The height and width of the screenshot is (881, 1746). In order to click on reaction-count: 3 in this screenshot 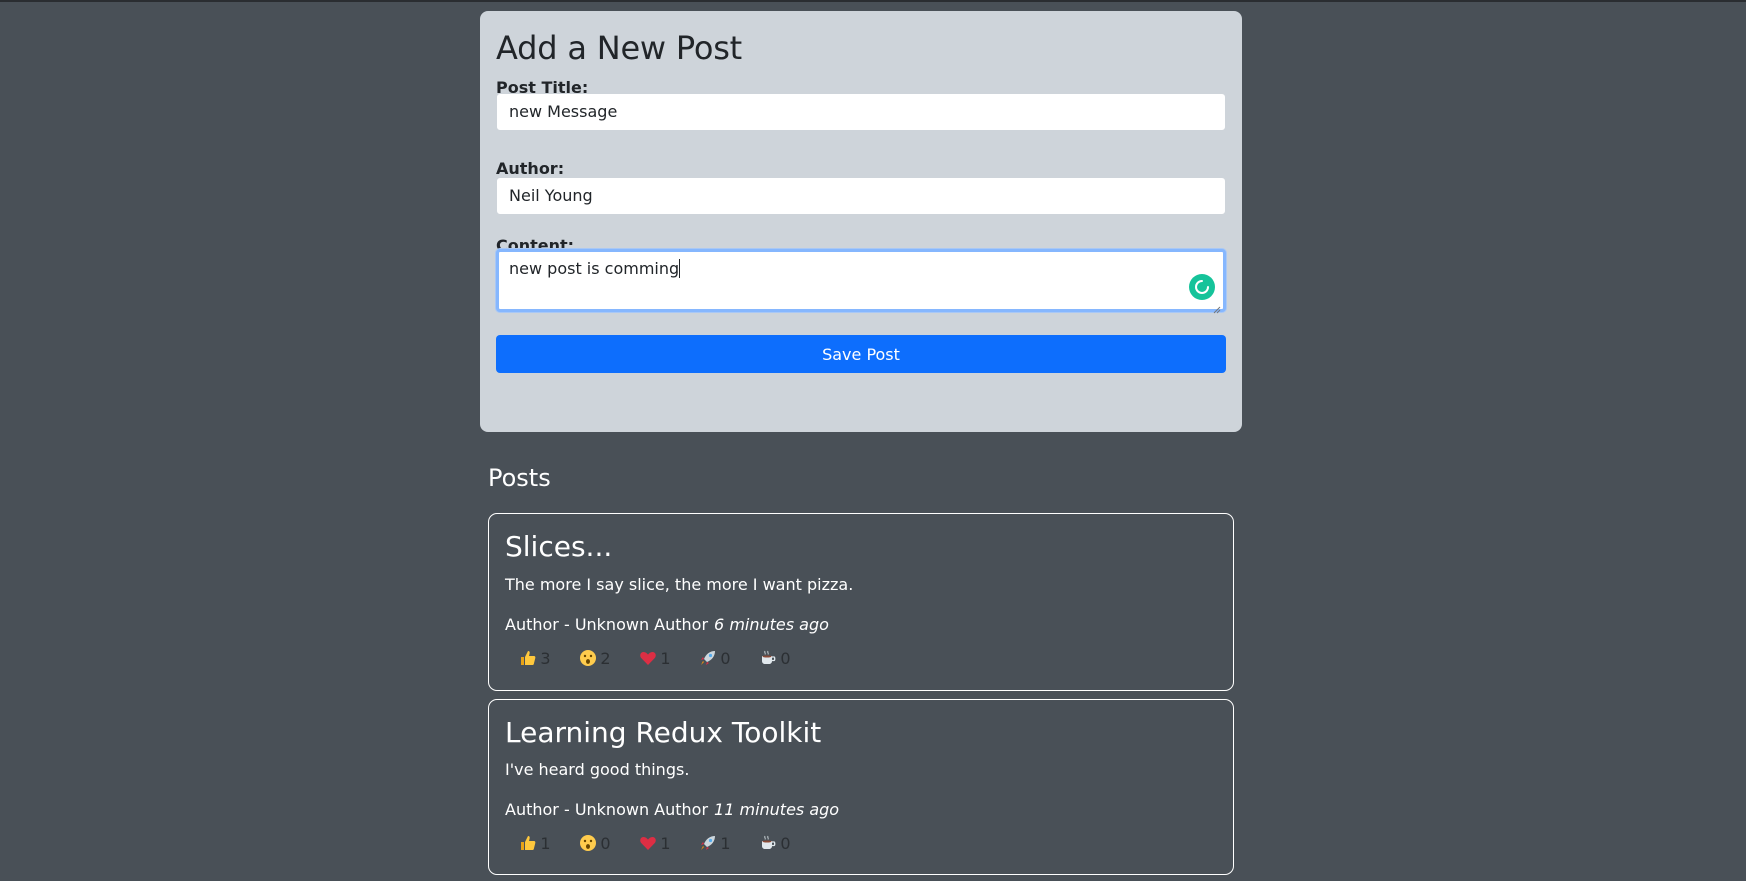, I will do `click(545, 658)`.